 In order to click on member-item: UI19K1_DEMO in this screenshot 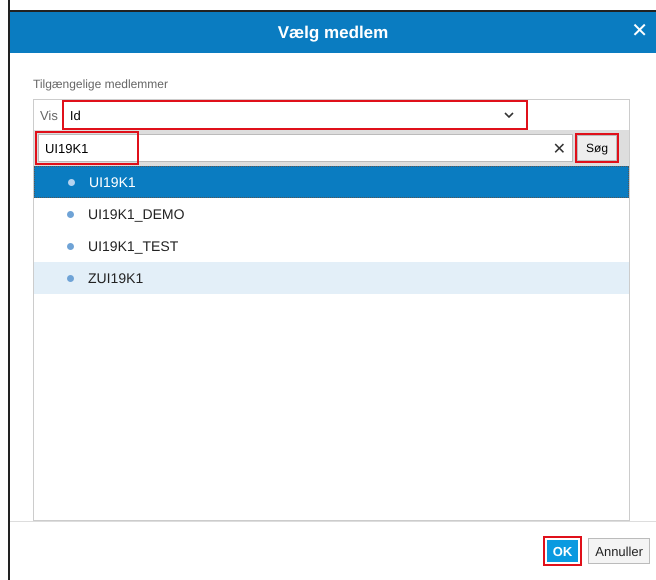, I will do `click(331, 214)`.